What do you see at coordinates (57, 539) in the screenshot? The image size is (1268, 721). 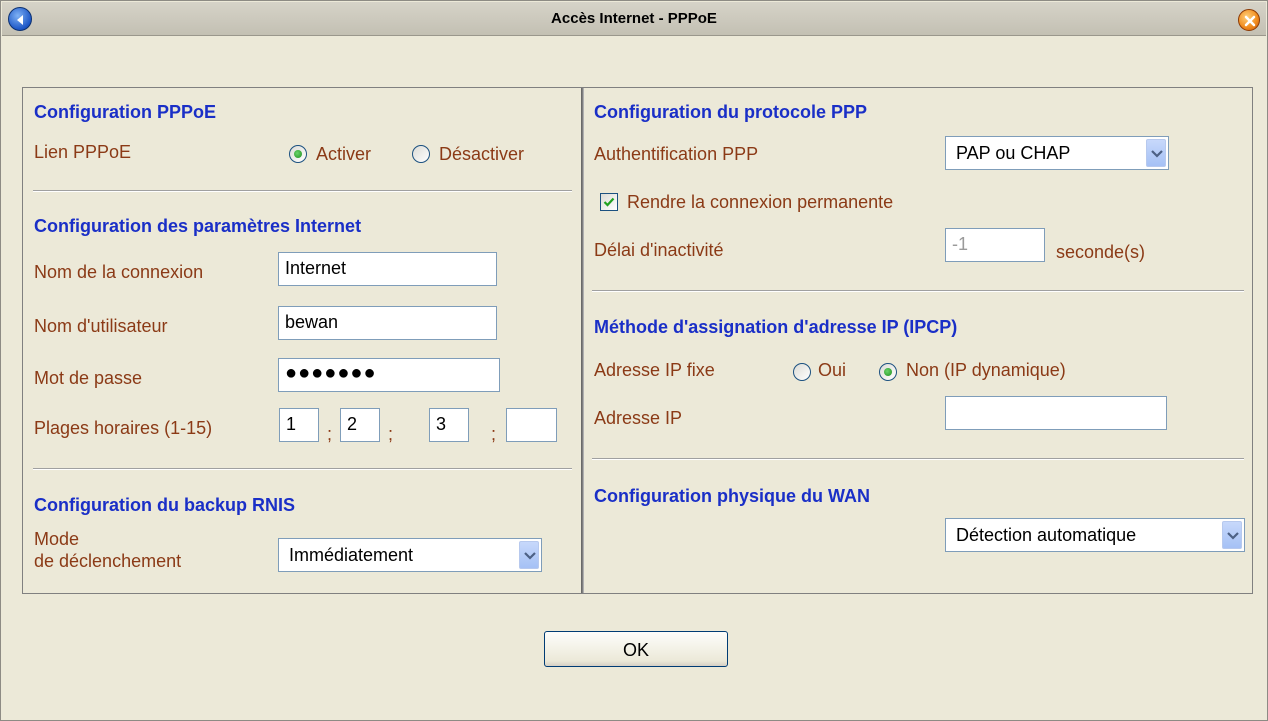 I see `backup-mode-label-line1: Mode` at bounding box center [57, 539].